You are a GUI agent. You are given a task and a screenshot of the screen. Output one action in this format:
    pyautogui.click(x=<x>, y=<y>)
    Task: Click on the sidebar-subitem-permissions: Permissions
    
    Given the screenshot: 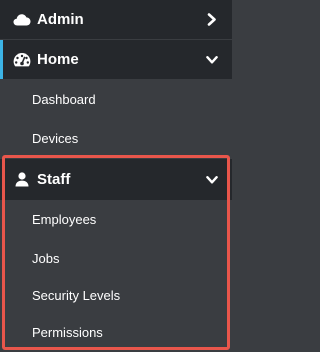 What is the action you would take?
    pyautogui.click(x=116, y=332)
    